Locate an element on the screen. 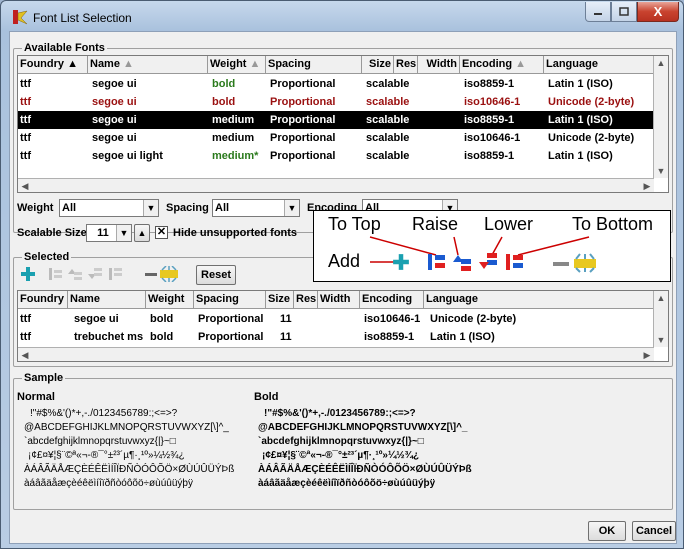 This screenshot has height=549, width=684. sel-header-foundry: Foundry is located at coordinates (43, 300).